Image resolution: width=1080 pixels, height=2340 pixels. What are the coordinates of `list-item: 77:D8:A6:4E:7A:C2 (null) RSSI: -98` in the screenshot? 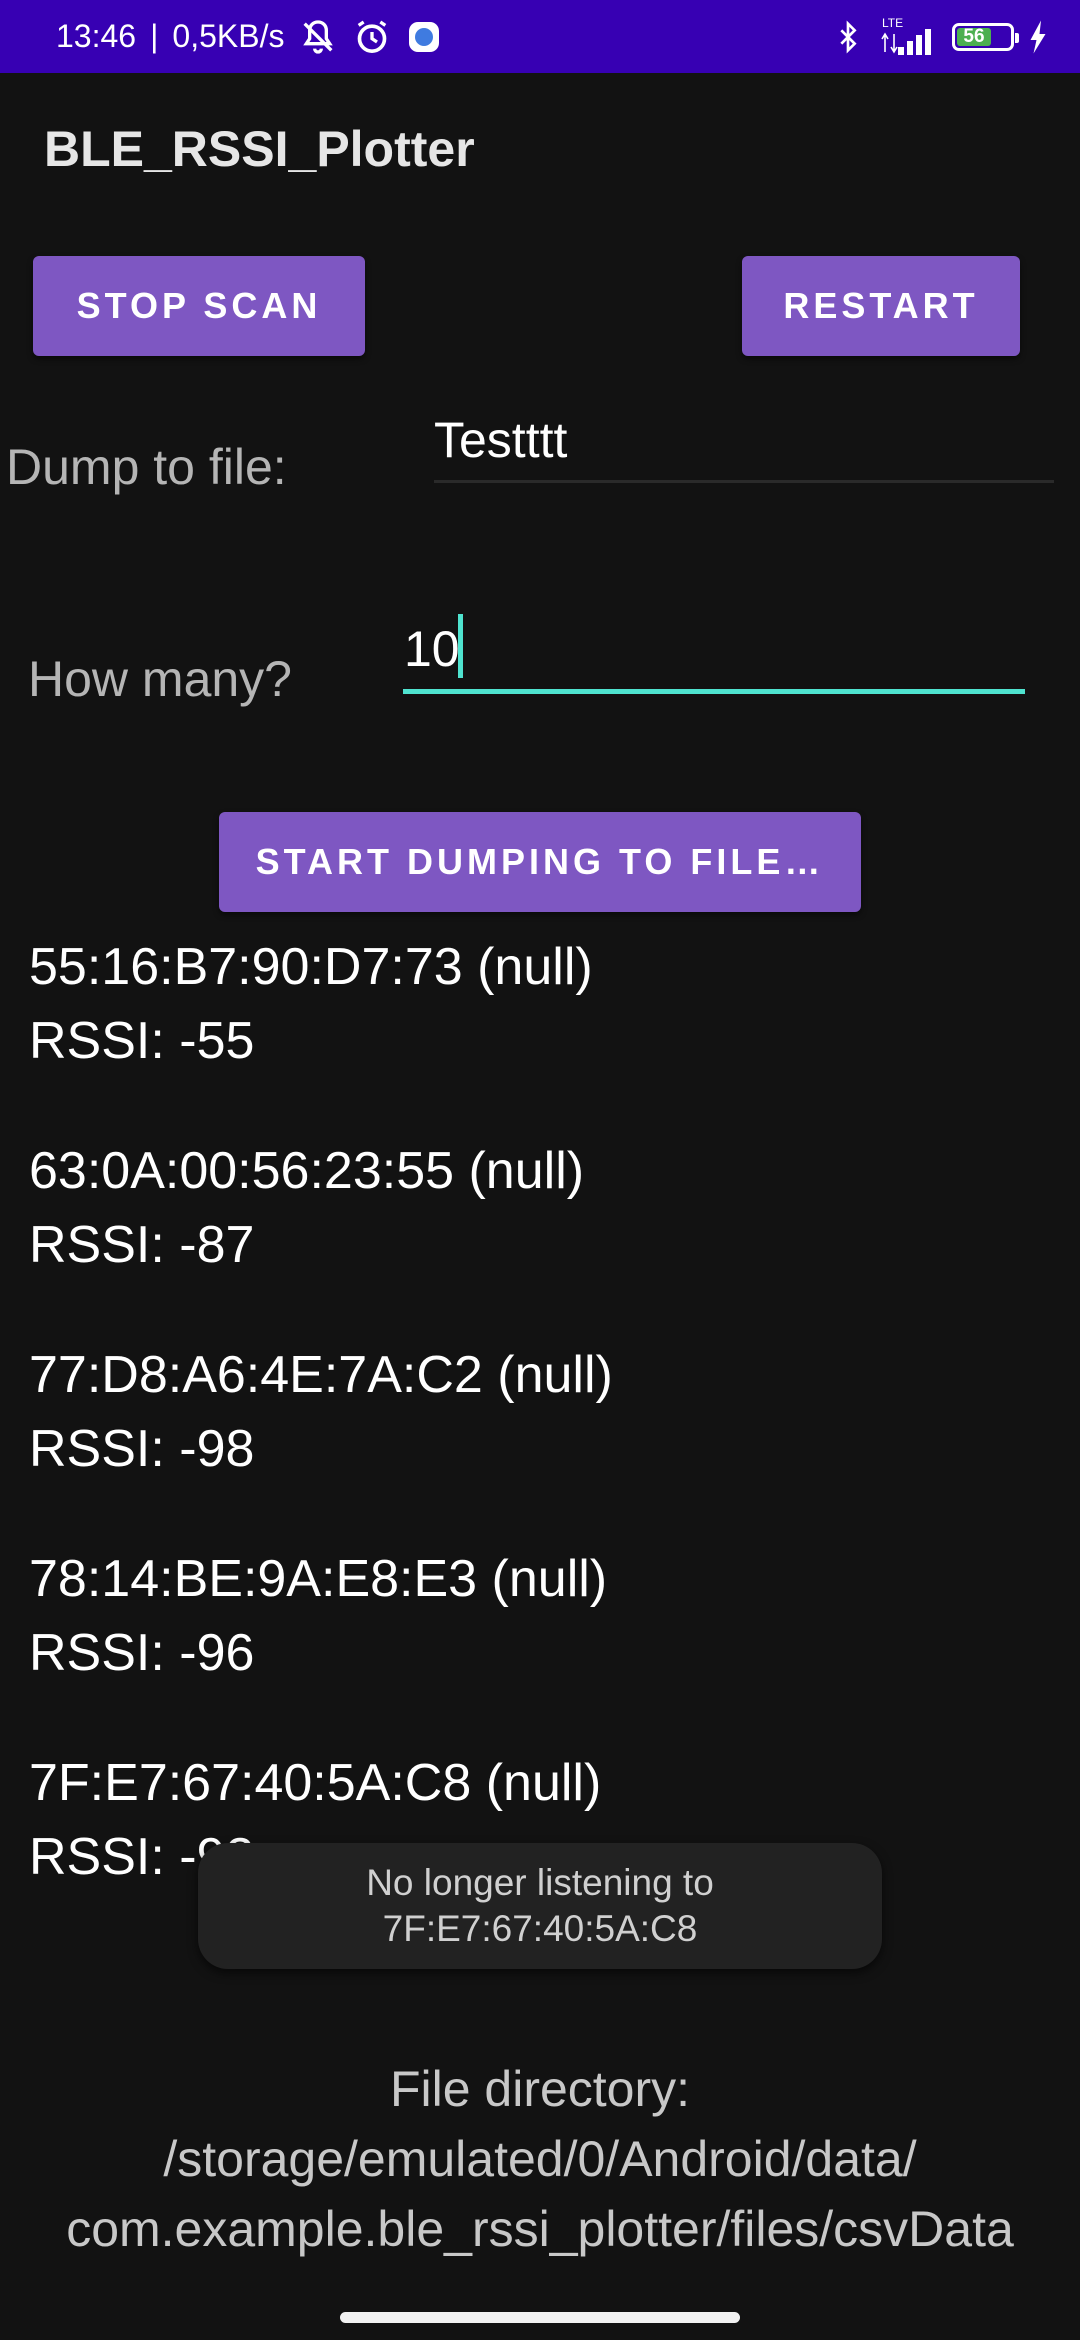 It's located at (539, 1440).